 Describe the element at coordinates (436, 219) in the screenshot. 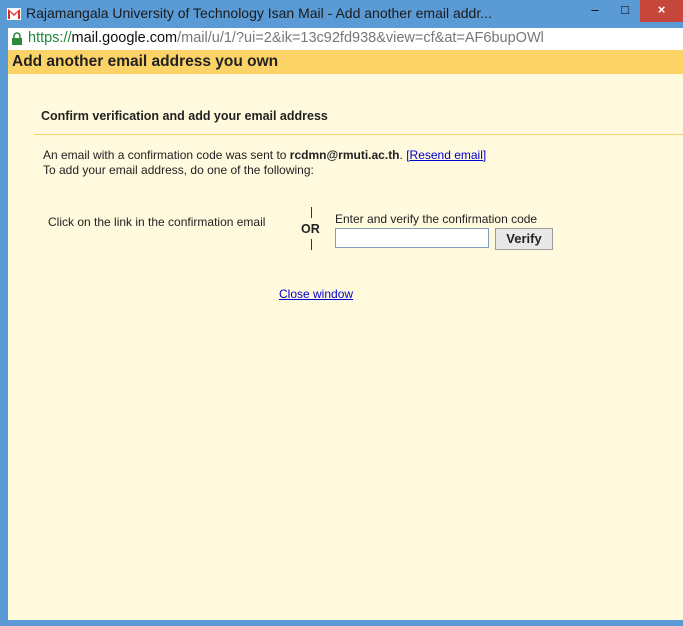

I see `option-enter-code-label: Enter and verify the confirmation code` at that location.